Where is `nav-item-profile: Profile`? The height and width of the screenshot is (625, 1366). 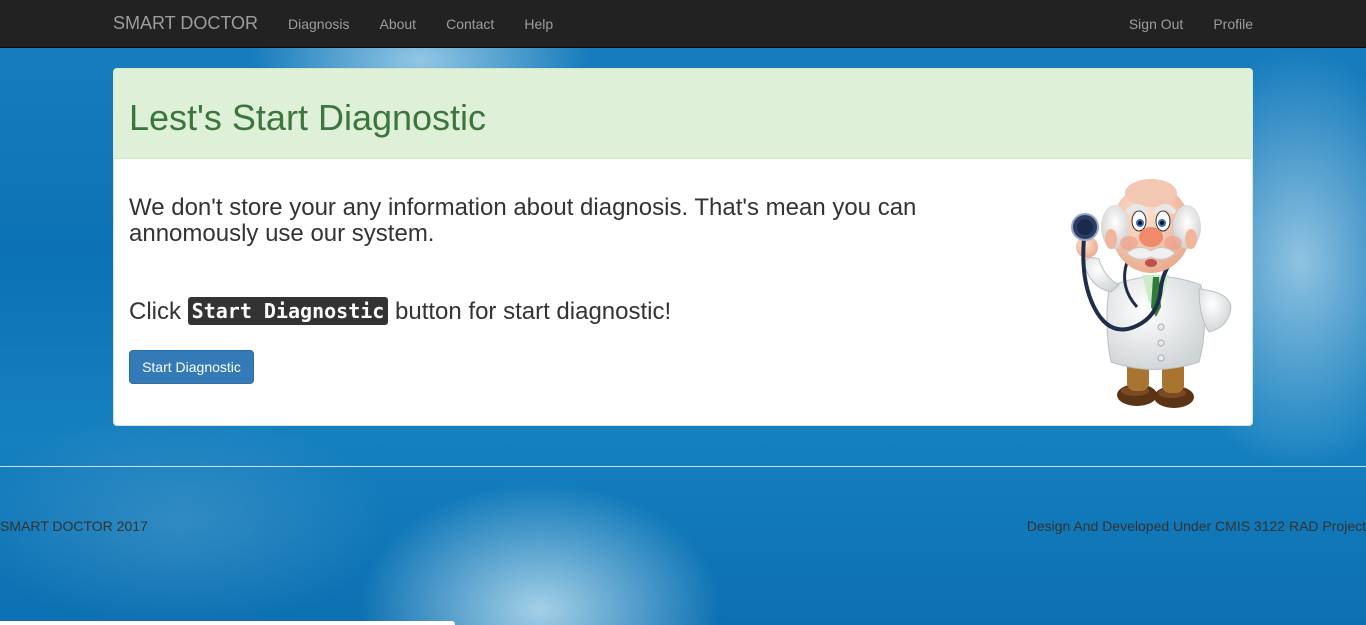
nav-item-profile: Profile is located at coordinates (1225, 24).